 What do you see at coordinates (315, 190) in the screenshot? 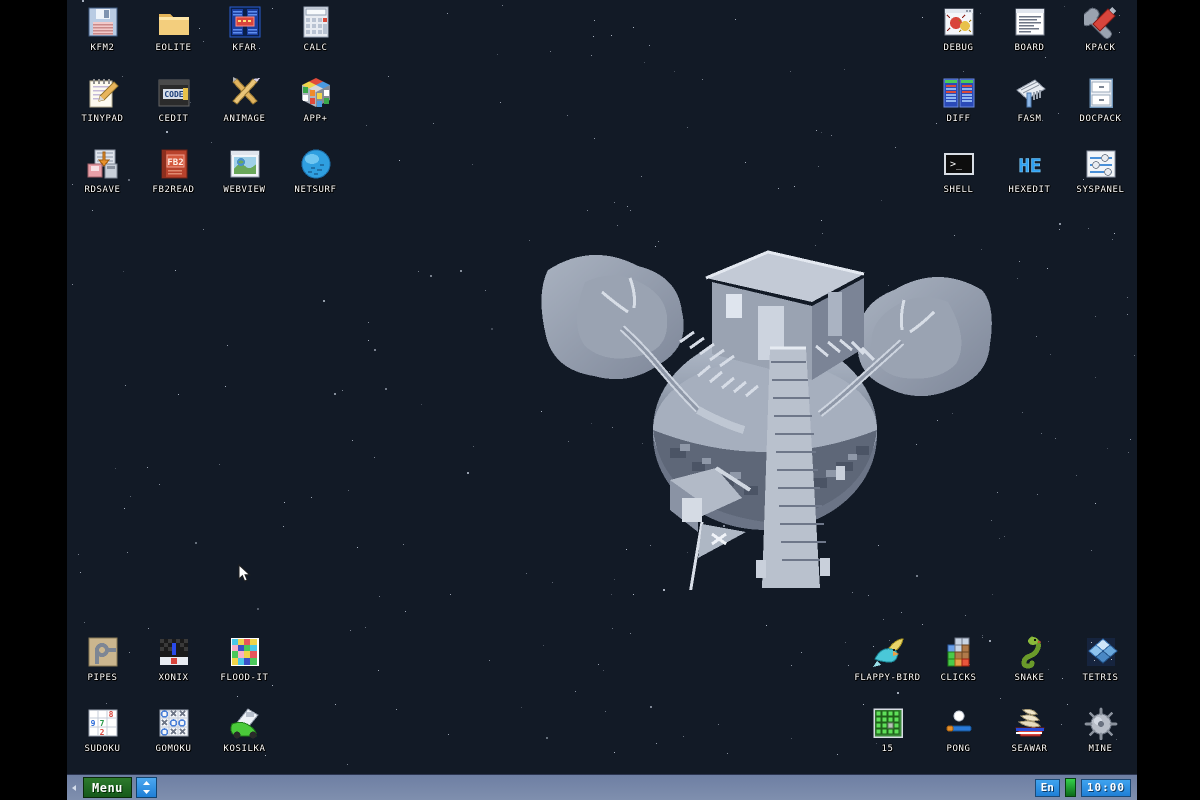
I see `desktop-icon-label: NETSURF` at bounding box center [315, 190].